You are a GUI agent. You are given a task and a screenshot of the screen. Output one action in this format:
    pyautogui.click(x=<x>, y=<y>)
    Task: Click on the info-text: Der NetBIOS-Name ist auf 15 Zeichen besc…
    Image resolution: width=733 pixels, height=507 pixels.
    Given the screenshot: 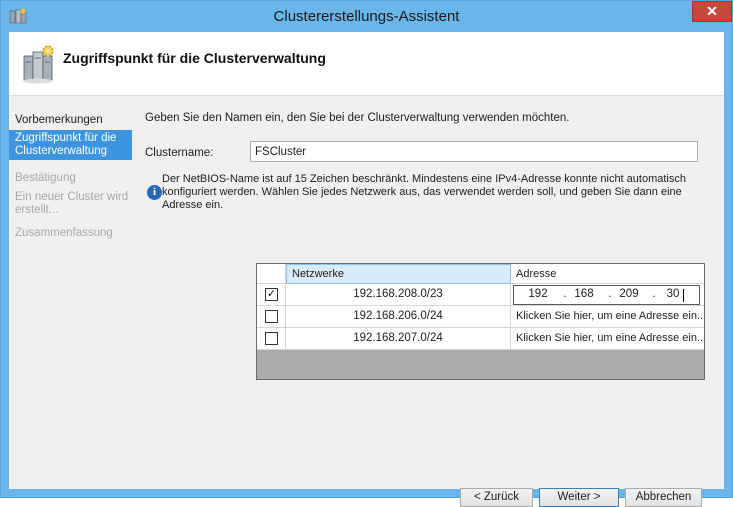 What is the action you would take?
    pyautogui.click(x=424, y=192)
    